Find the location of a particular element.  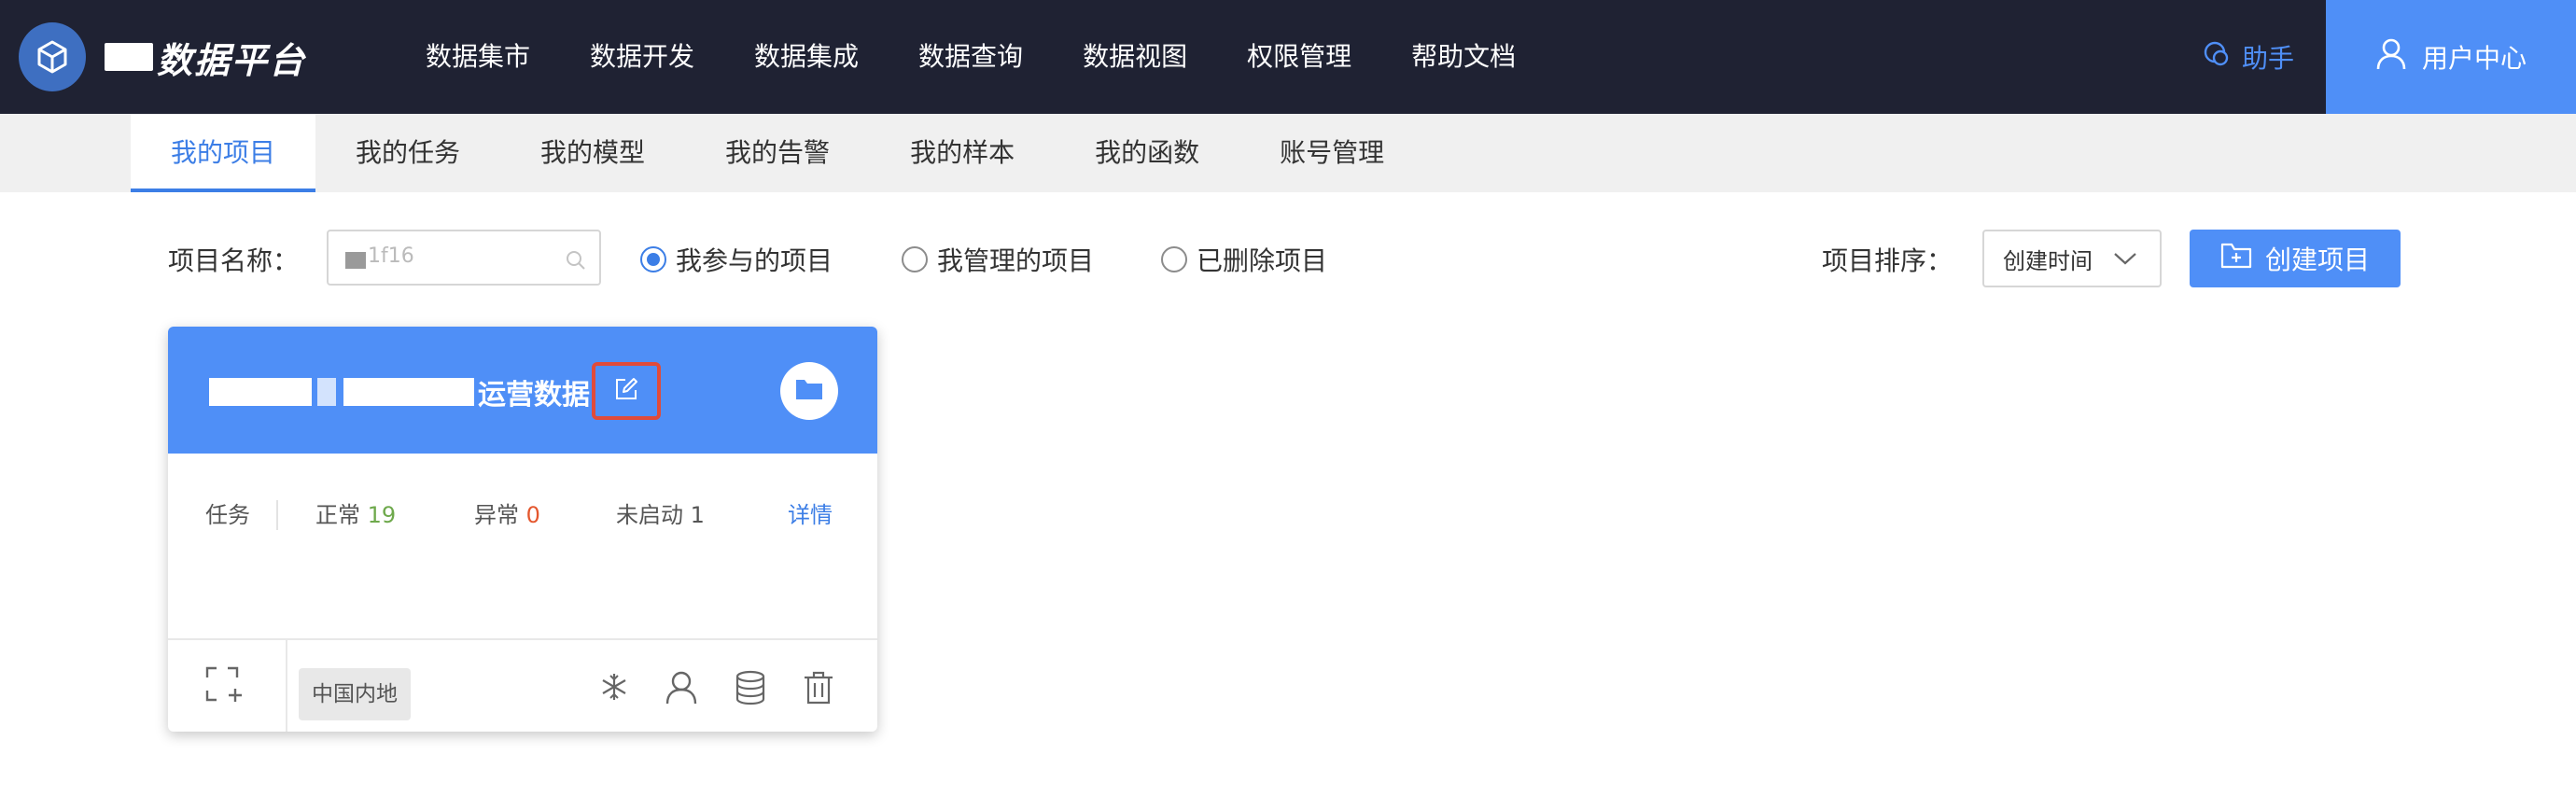

user-center-button: 用户中心 is located at coordinates (2451, 57).